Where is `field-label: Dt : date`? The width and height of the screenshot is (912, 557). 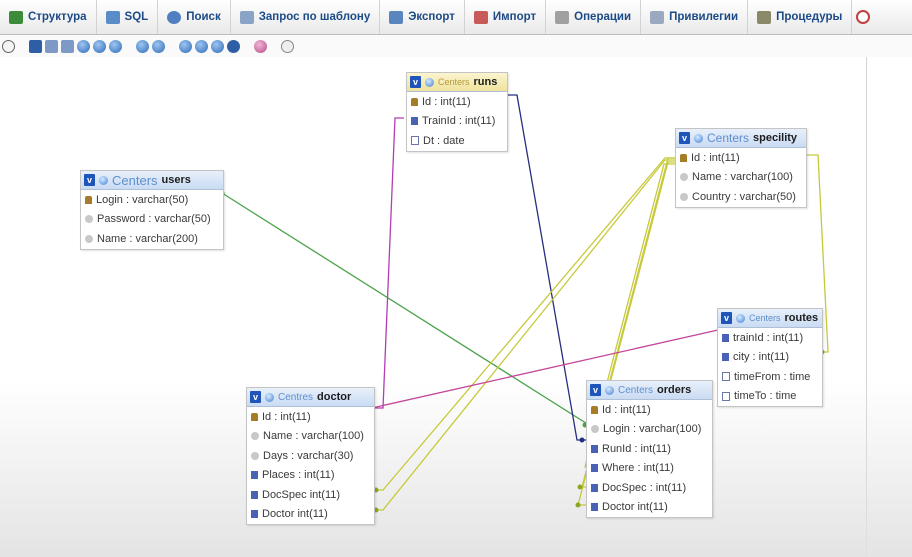
field-label: Dt : date is located at coordinates (444, 140).